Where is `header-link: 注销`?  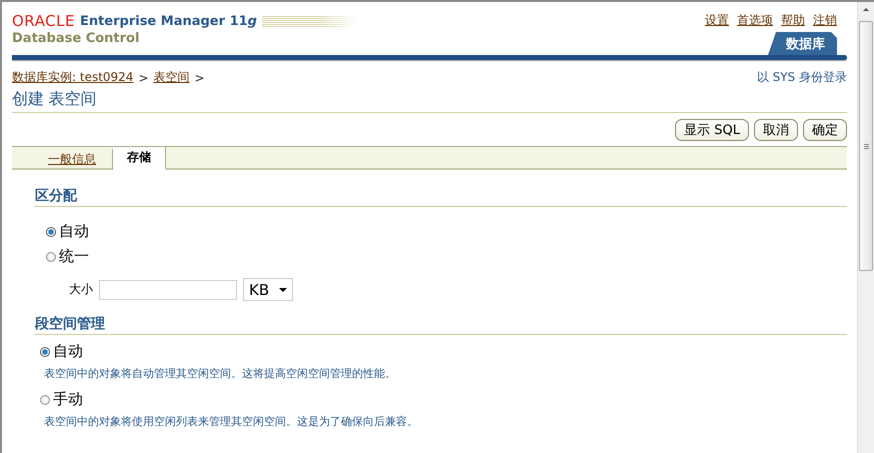 header-link: 注销 is located at coordinates (825, 20).